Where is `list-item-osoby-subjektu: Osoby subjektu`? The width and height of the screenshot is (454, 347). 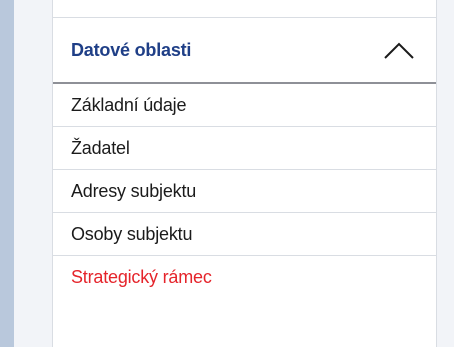
list-item-osoby-subjektu: Osoby subjektu is located at coordinates (244, 234).